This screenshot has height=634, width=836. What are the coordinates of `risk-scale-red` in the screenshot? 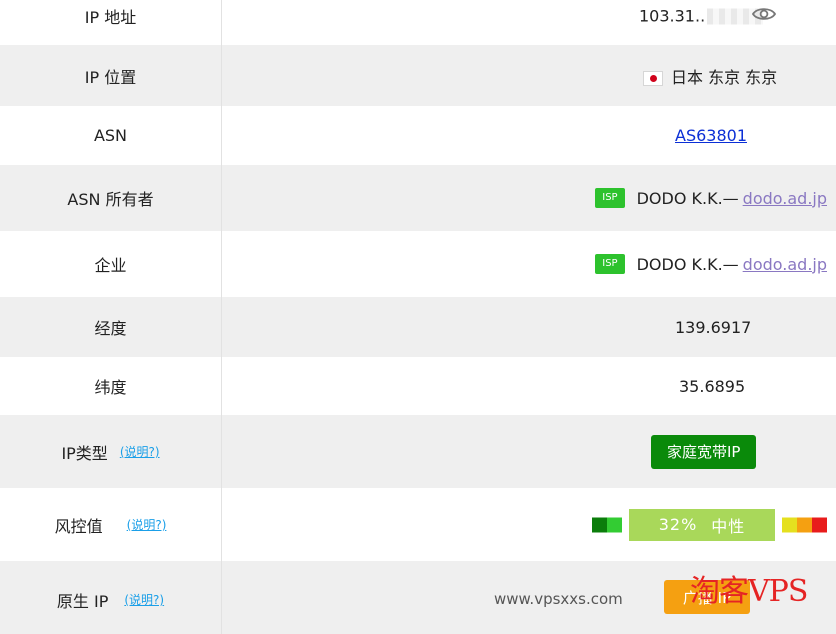 It's located at (819, 524).